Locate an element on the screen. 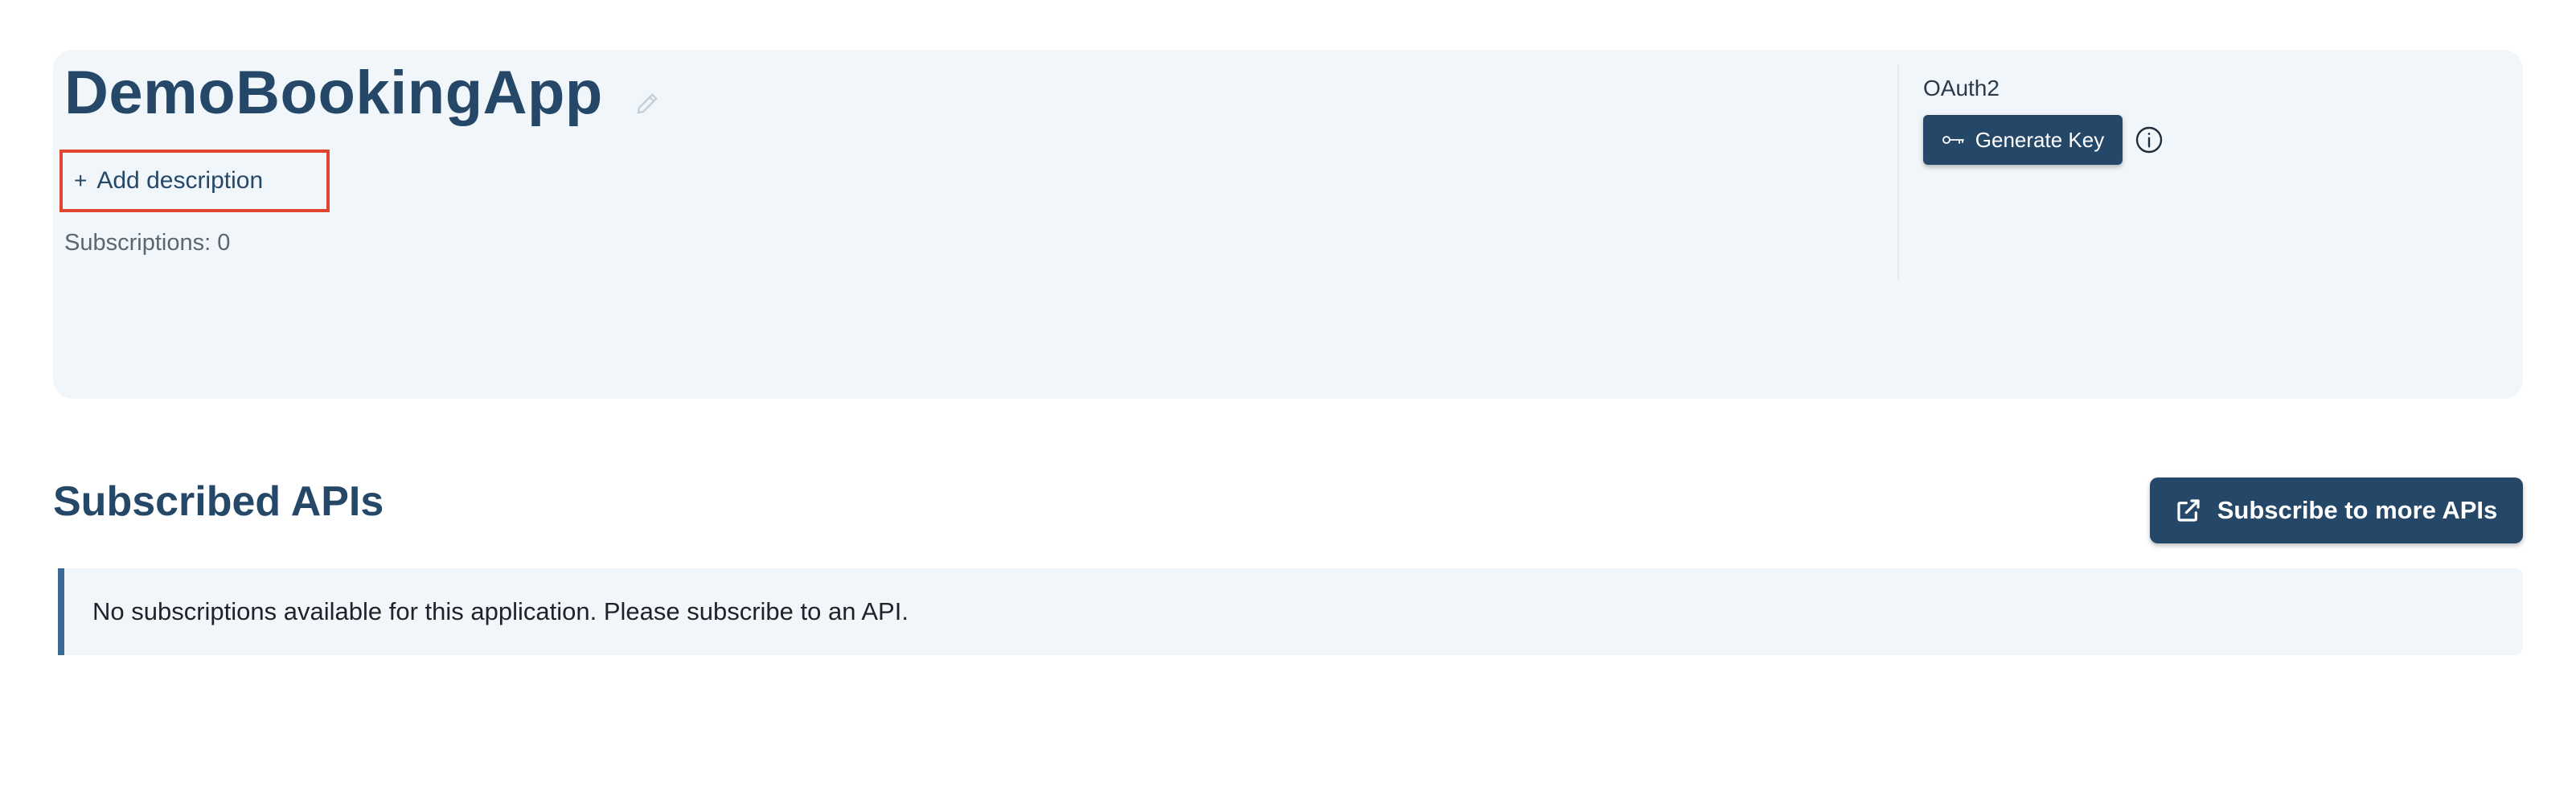  subscribe-more-apis-button: Subscribe to more APIs is located at coordinates (2336, 510).